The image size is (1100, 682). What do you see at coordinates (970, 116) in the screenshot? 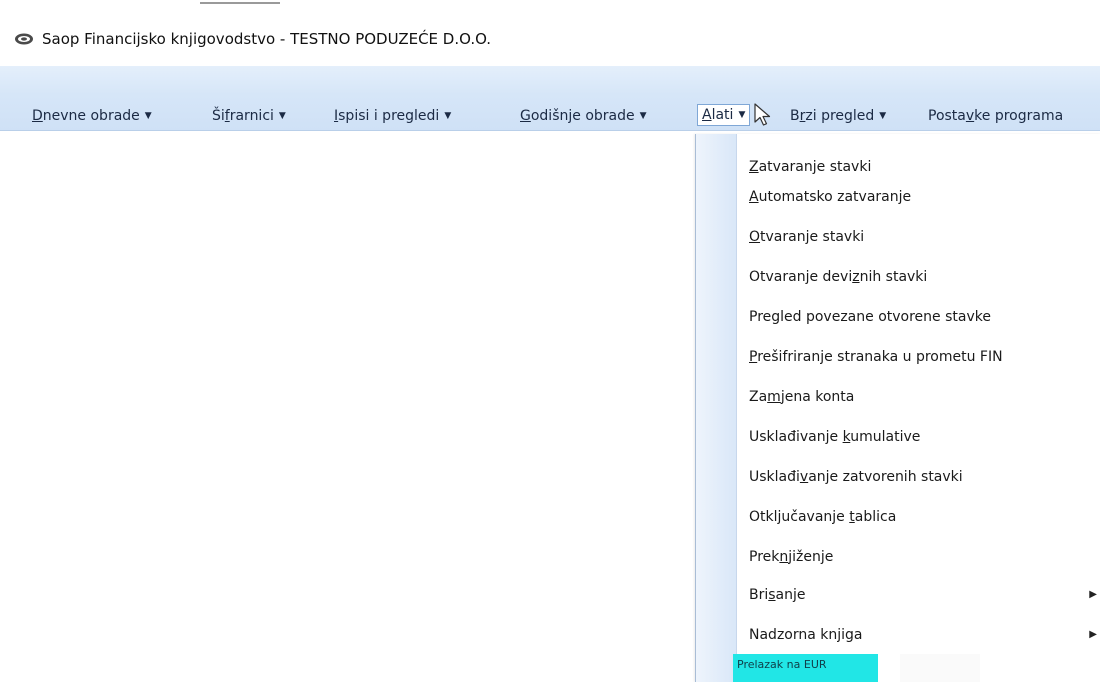
I see `menu-accelerator: v` at bounding box center [970, 116].